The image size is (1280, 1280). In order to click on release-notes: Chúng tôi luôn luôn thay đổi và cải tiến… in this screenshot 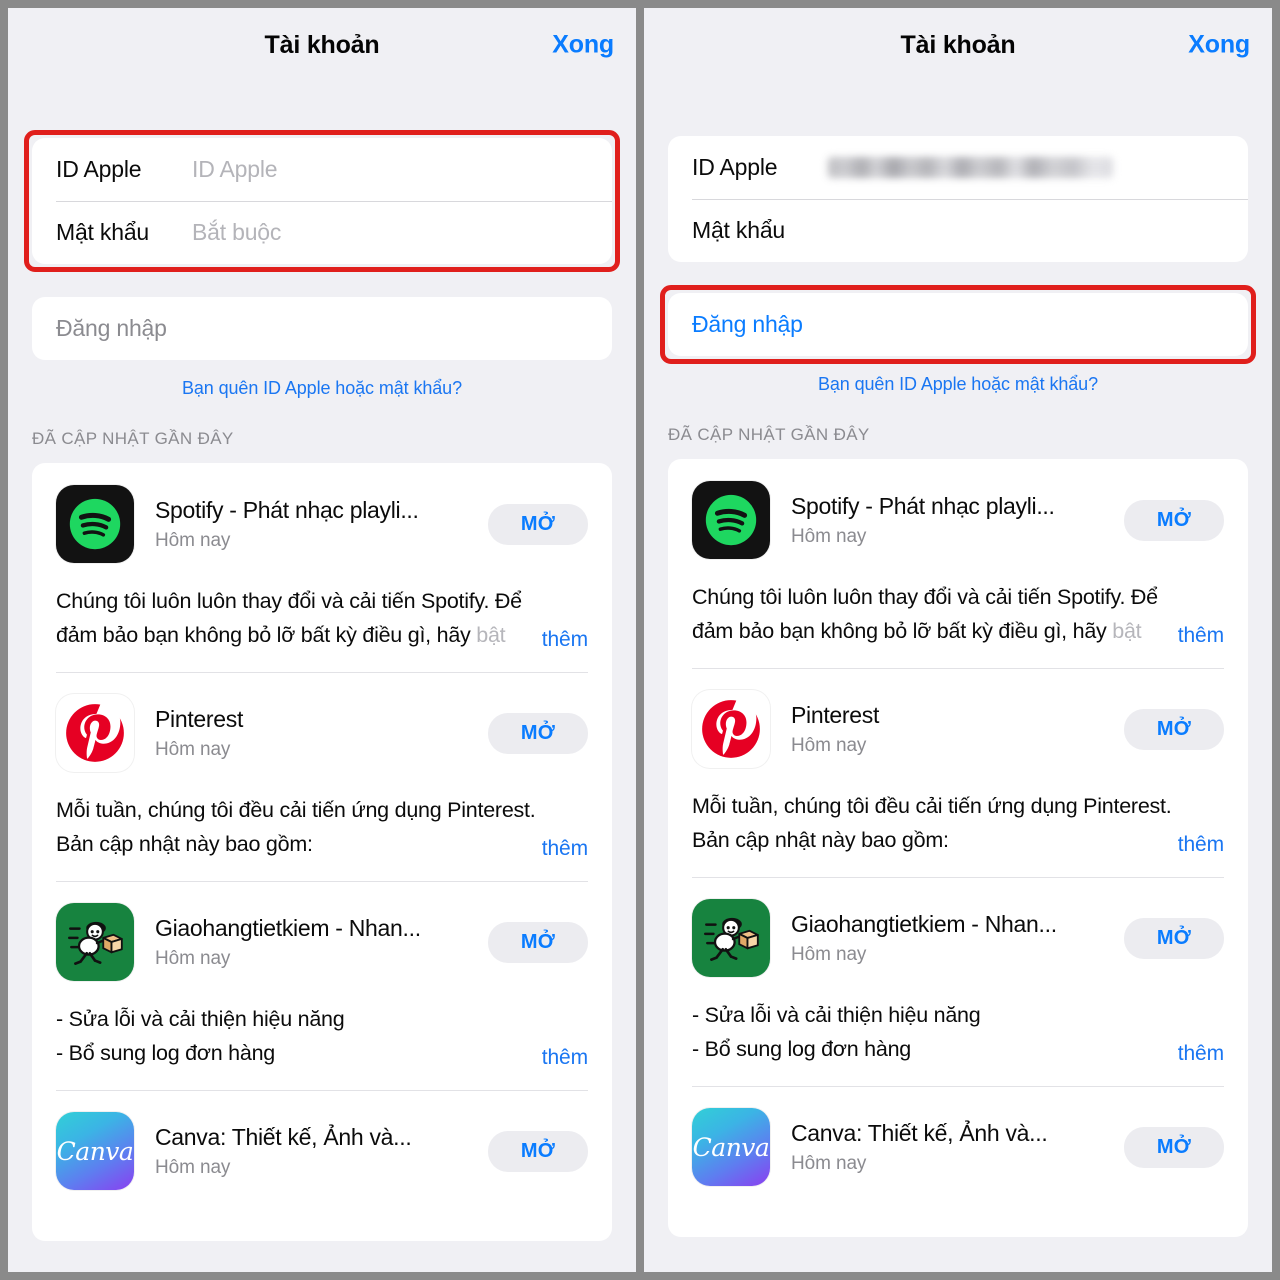, I will do `click(322, 628)`.